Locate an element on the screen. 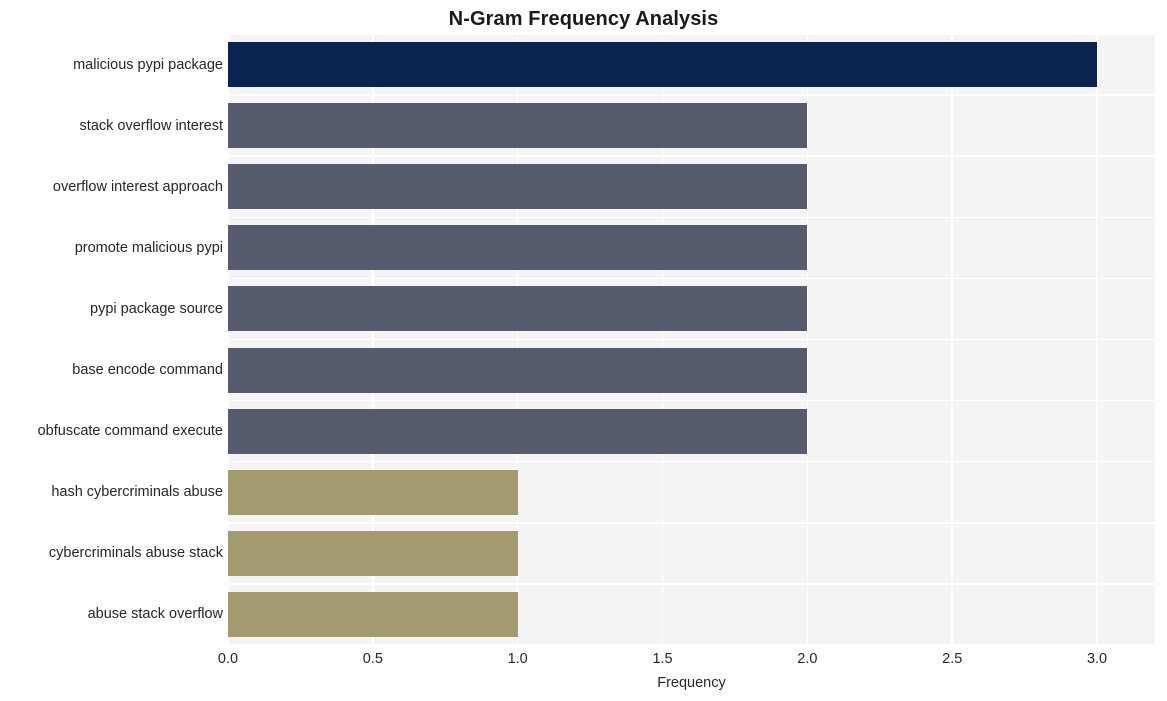 Image resolution: width=1167 pixels, height=701 pixels. x-axis-tick-label: 1.0 is located at coordinates (517, 659).